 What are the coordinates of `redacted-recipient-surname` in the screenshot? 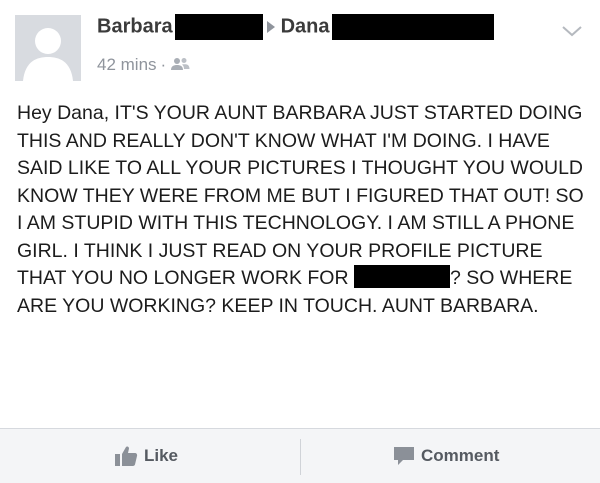 It's located at (412, 27).